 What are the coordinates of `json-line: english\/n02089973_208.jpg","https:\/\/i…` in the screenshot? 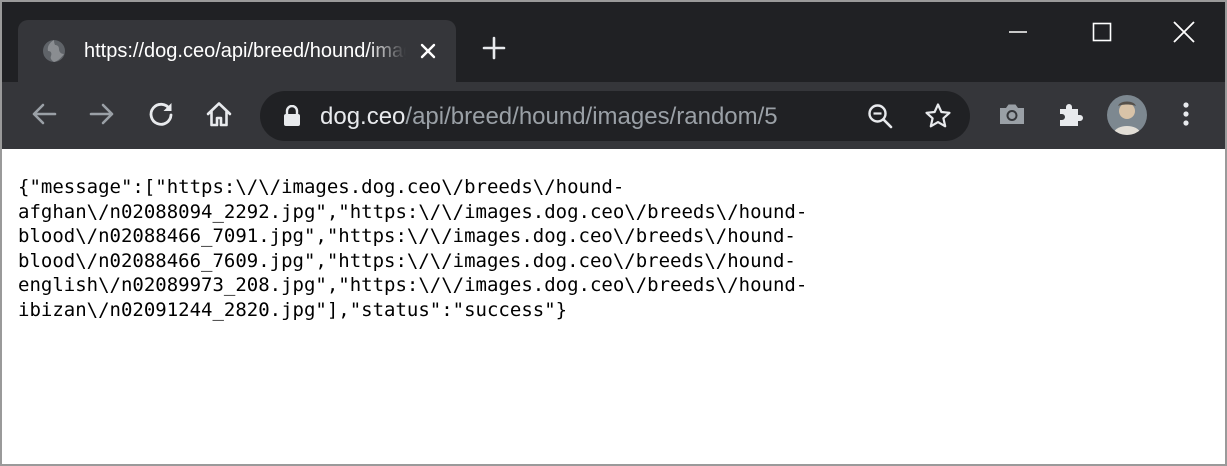 It's located at (413, 285).